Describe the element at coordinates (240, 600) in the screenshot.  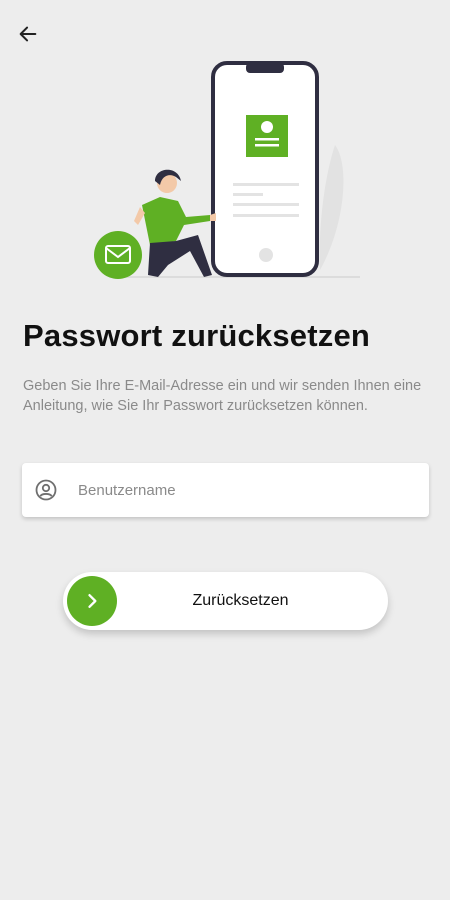
I see `reset-button-label: Zurücksetzen` at that location.